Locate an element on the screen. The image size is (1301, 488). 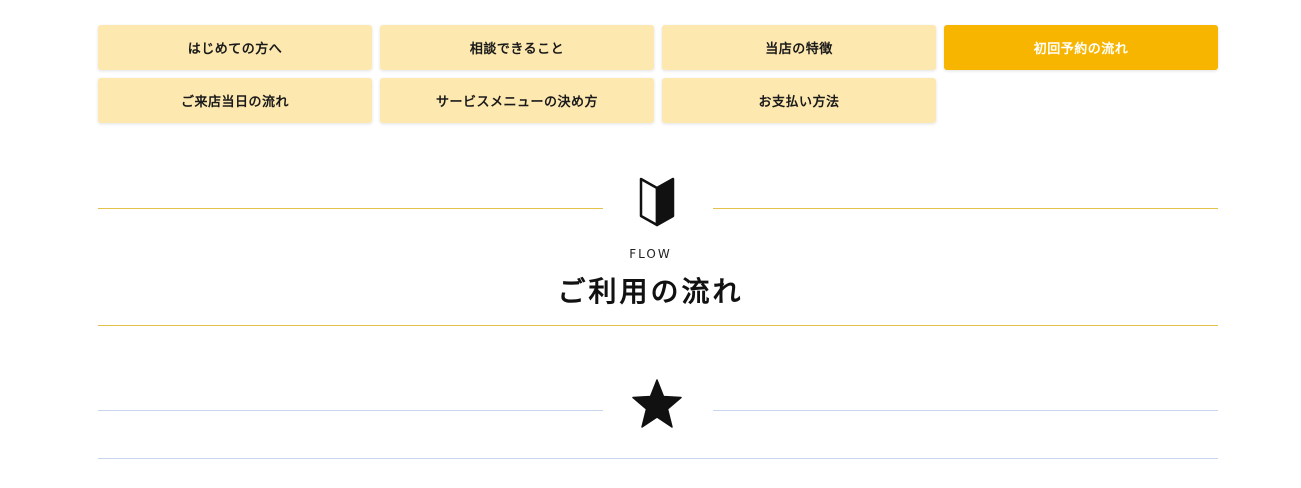
star-icon is located at coordinates (657, 403).